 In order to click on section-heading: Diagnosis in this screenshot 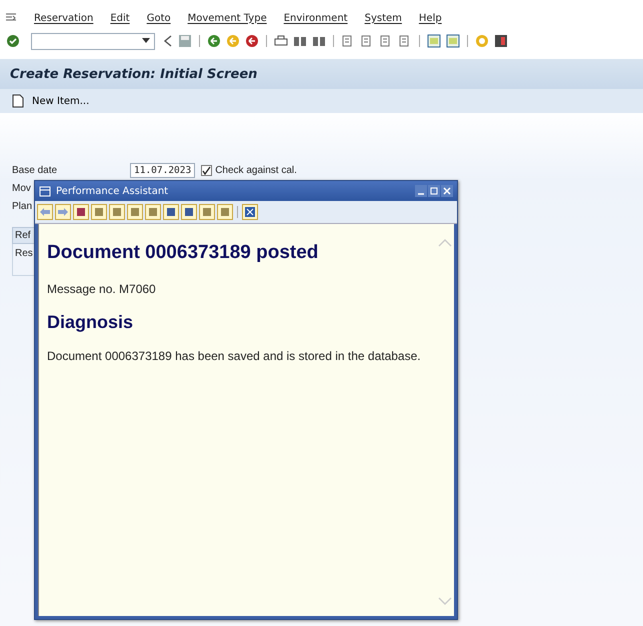, I will do `click(90, 322)`.